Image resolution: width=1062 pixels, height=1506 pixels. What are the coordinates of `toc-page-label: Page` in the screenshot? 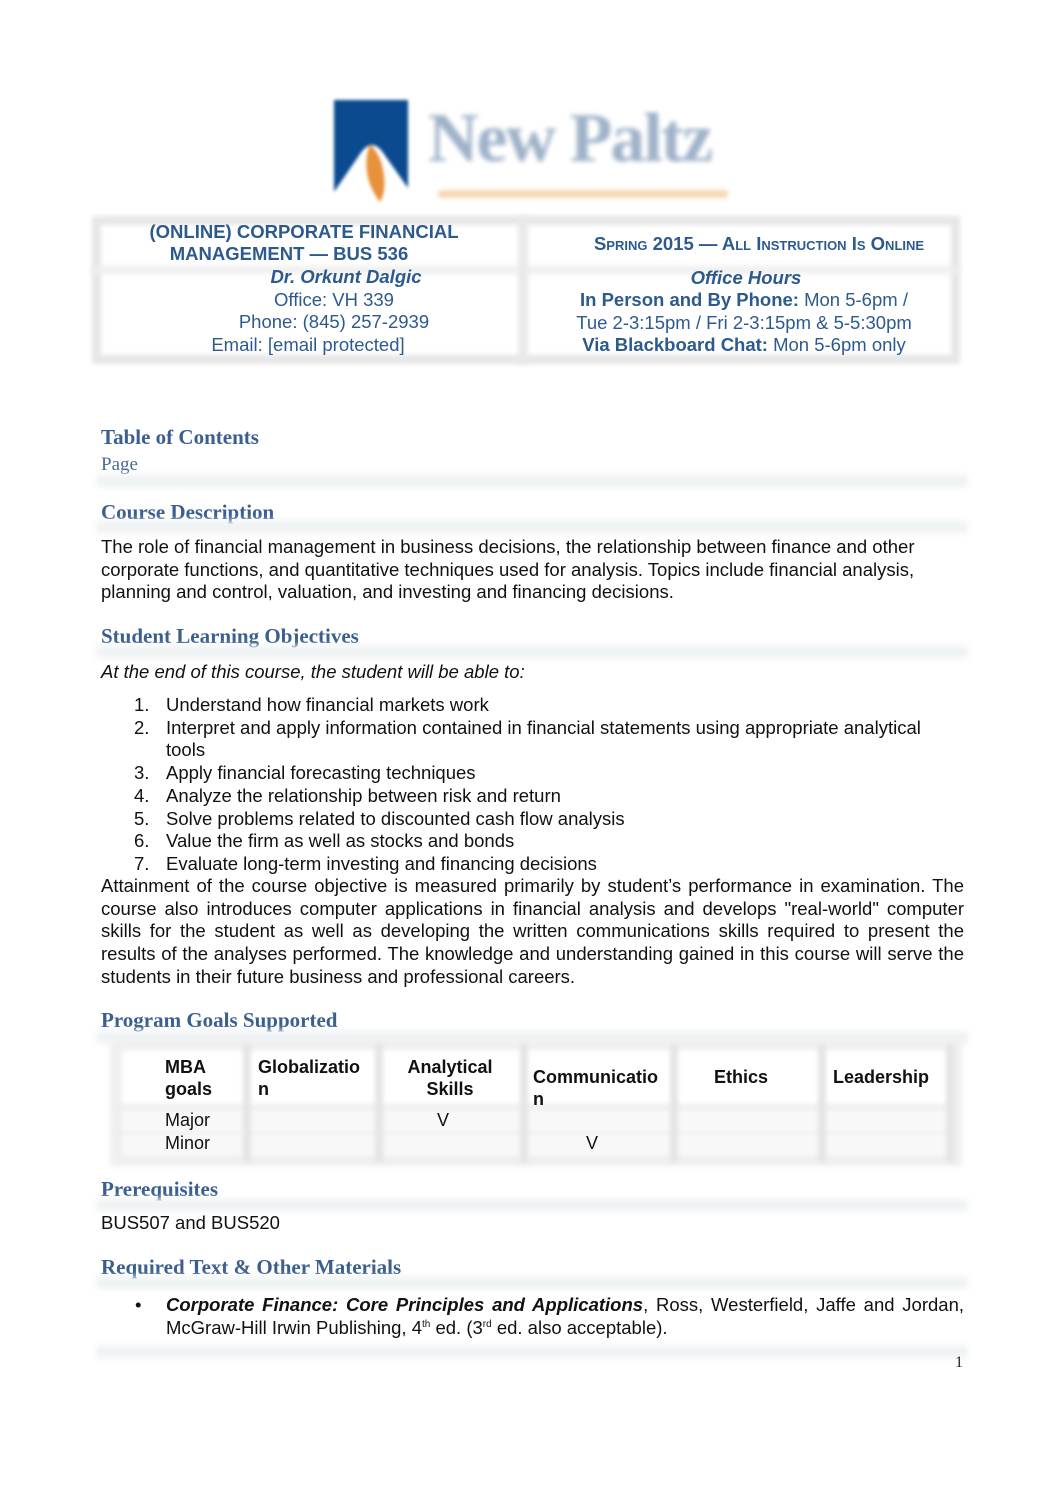 It's located at (119, 464).